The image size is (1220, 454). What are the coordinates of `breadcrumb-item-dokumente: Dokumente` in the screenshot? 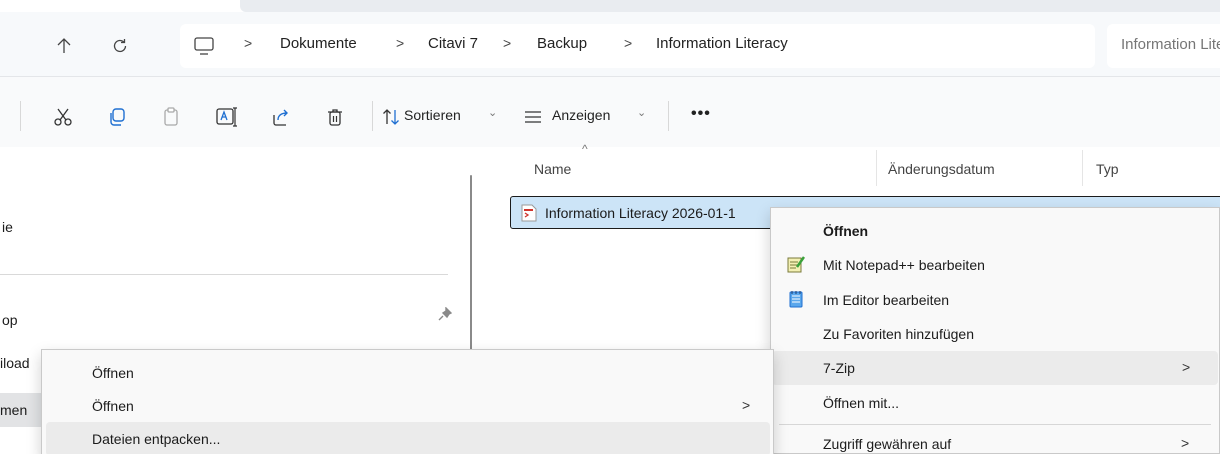 It's located at (318, 43).